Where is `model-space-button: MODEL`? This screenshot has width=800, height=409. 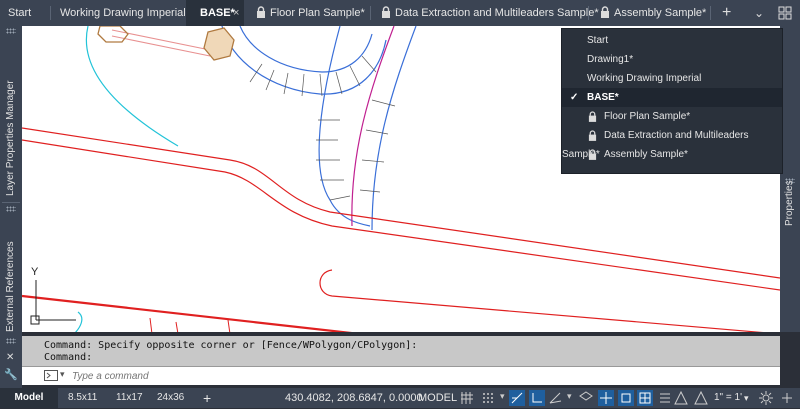
model-space-button: MODEL is located at coordinates (437, 398).